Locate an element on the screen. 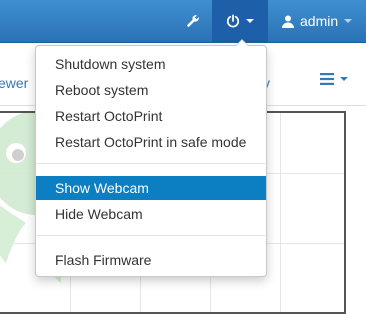 This screenshot has height=314, width=366. power-menu-button is located at coordinates (240, 21).